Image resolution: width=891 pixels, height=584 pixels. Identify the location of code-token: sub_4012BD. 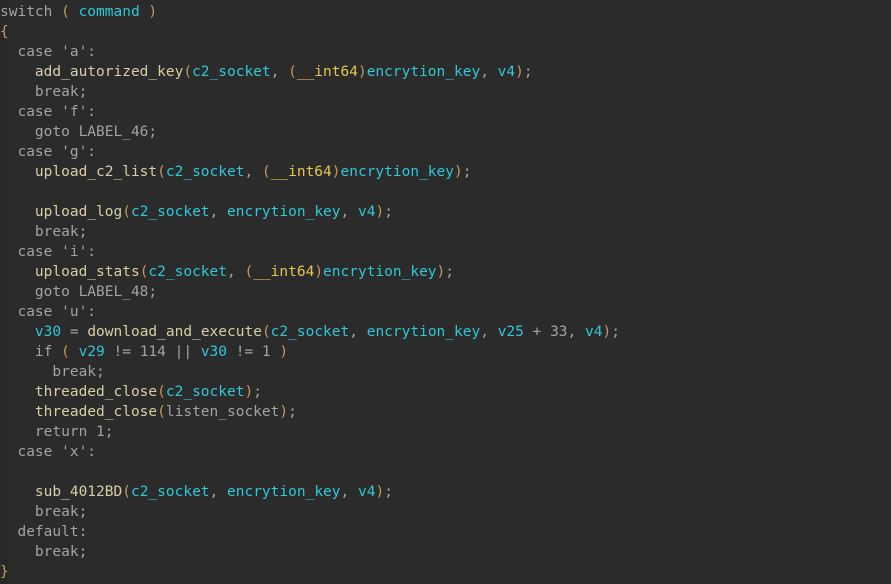
(78, 492).